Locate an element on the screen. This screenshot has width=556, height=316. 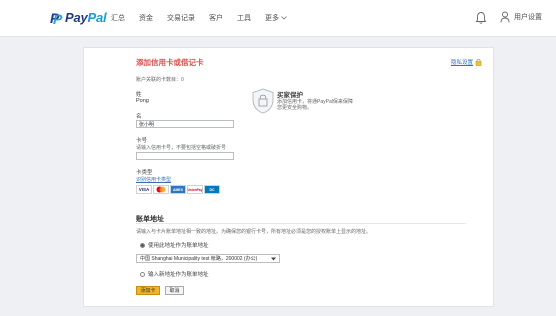
amex-label: AMEX is located at coordinates (178, 189).